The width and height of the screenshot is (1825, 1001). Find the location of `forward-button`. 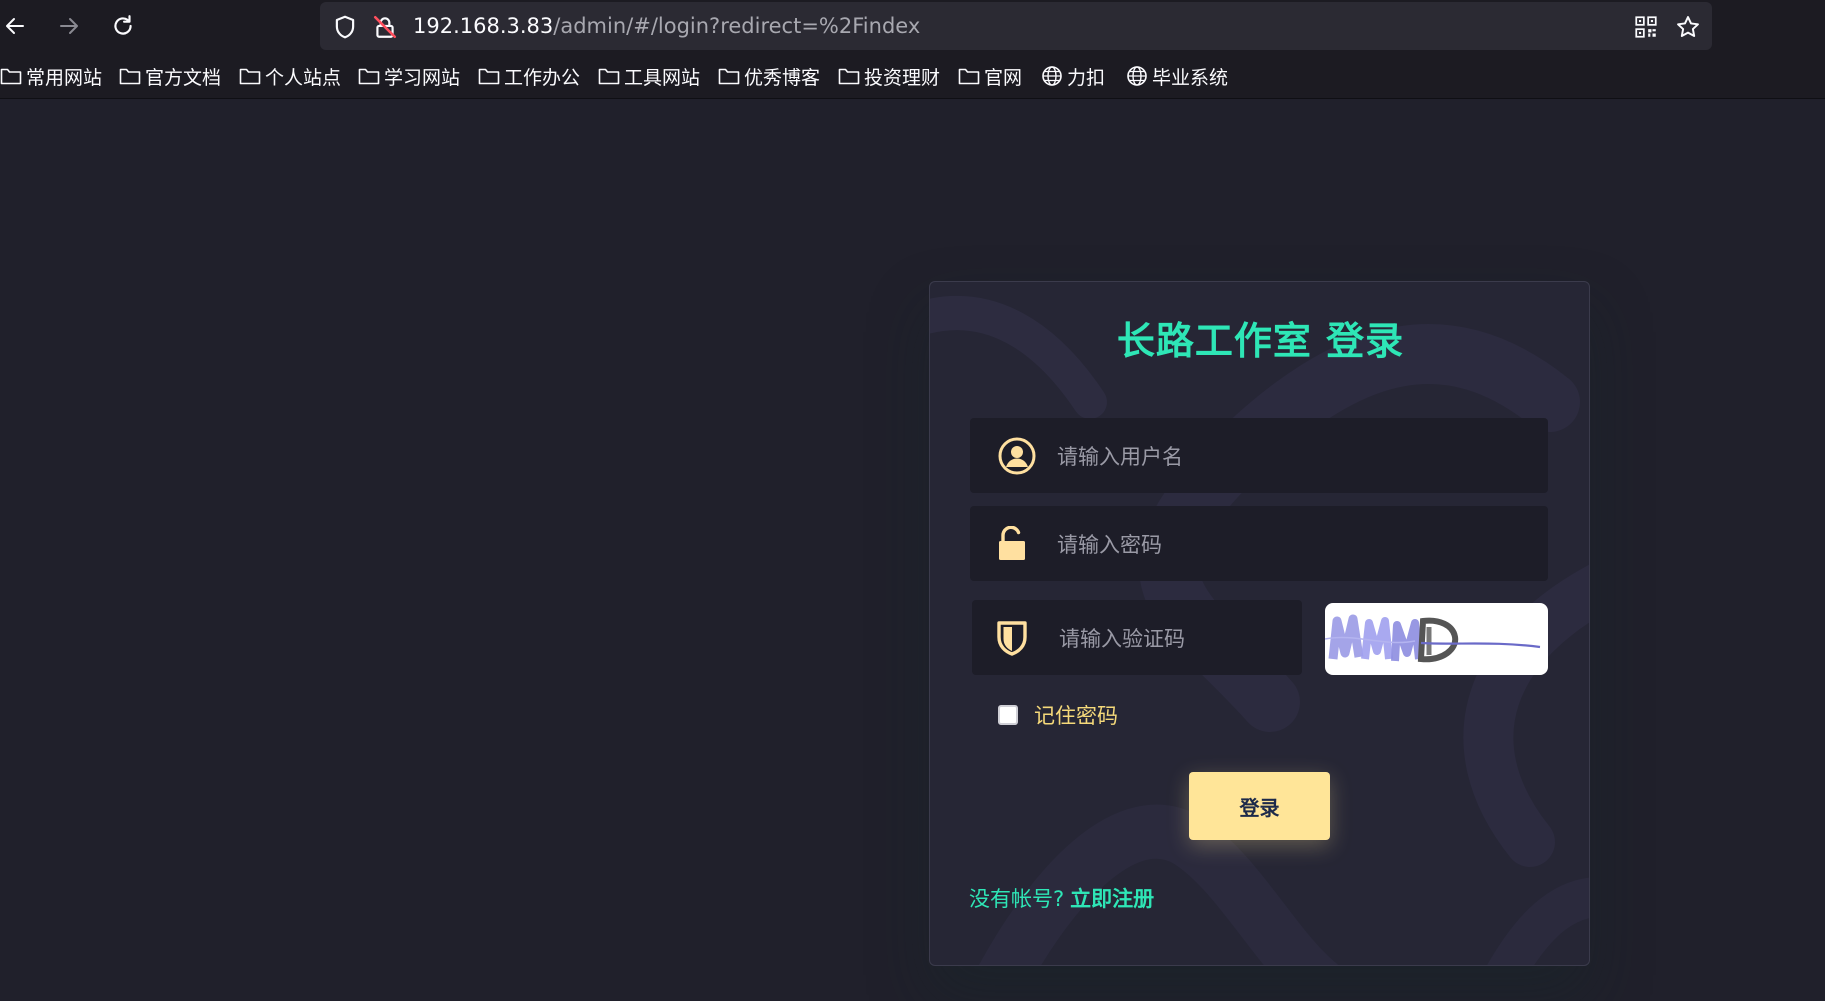

forward-button is located at coordinates (69, 26).